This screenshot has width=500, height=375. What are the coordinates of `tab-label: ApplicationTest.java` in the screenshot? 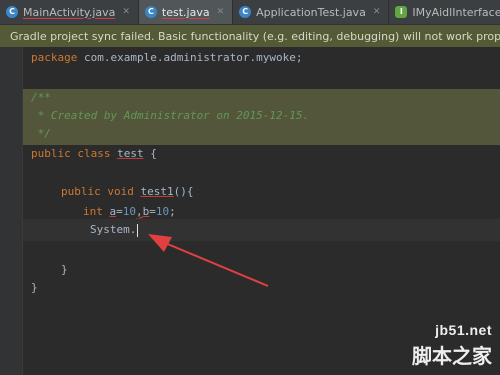 It's located at (311, 12).